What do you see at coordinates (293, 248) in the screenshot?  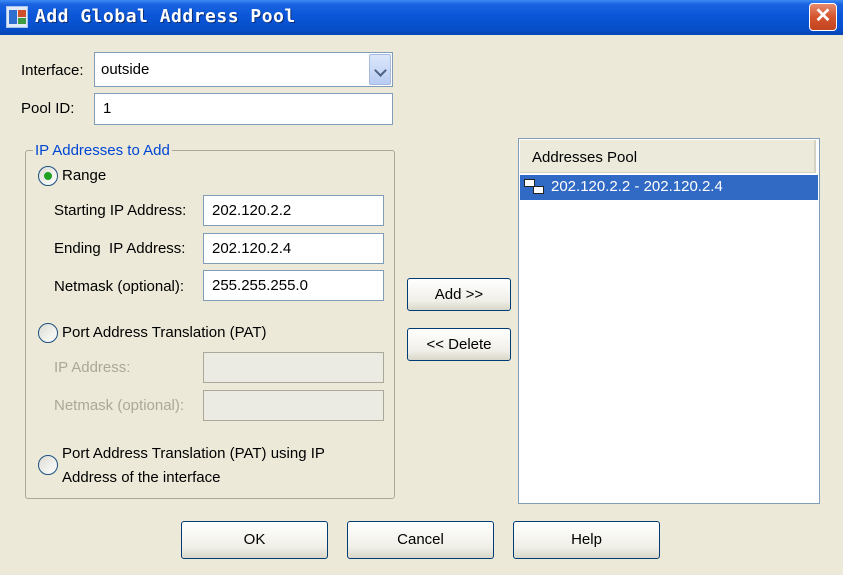 I see `ending-ip-field: 202.120.2.4` at bounding box center [293, 248].